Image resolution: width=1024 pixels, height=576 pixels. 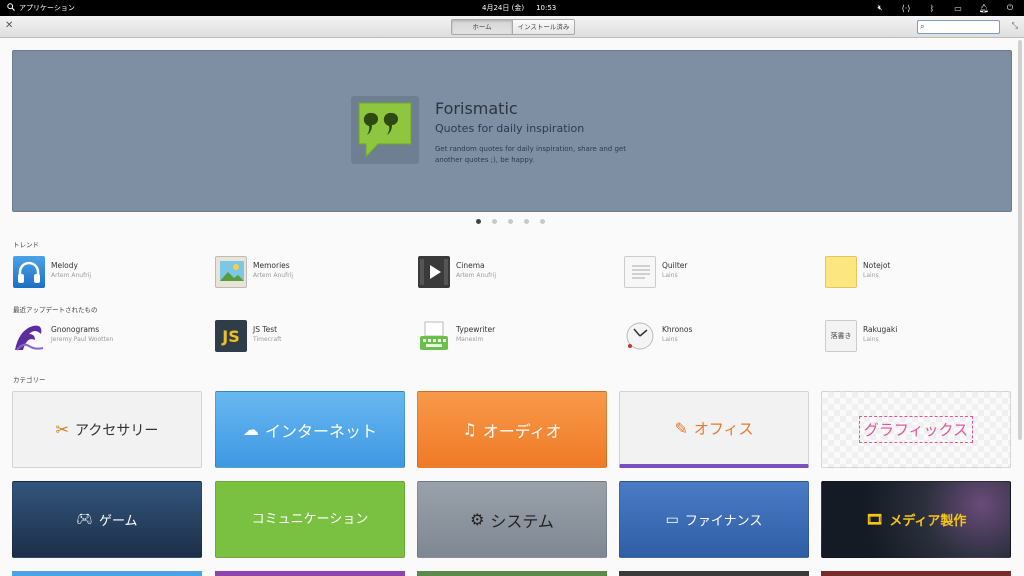 What do you see at coordinates (719, 337) in the screenshot?
I see `app-item-khronos: Khronos Lains` at bounding box center [719, 337].